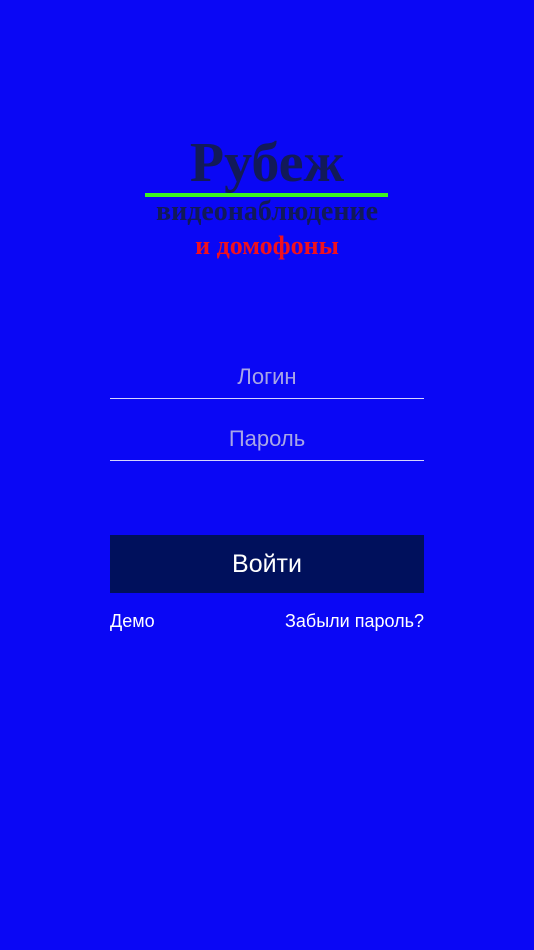  What do you see at coordinates (267, 211) in the screenshot?
I see `logo-subtitle: видеонаблюдение` at bounding box center [267, 211].